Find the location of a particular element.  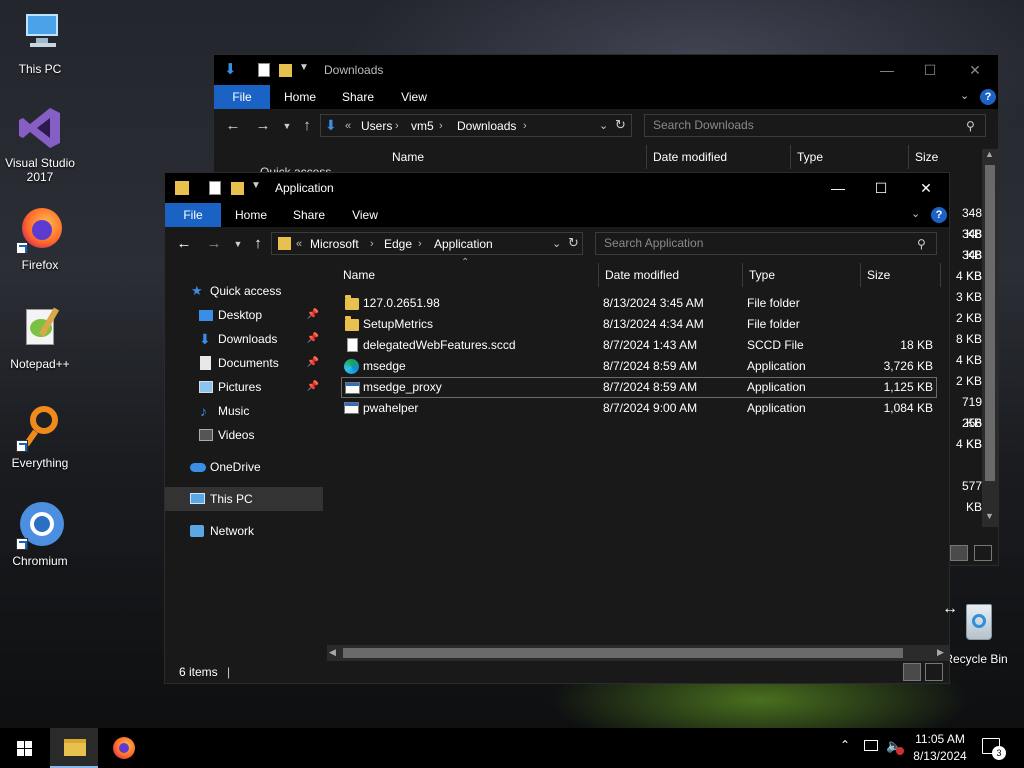

nav-item-downloads: ⬇ Downloads 📌 is located at coordinates (244, 339).